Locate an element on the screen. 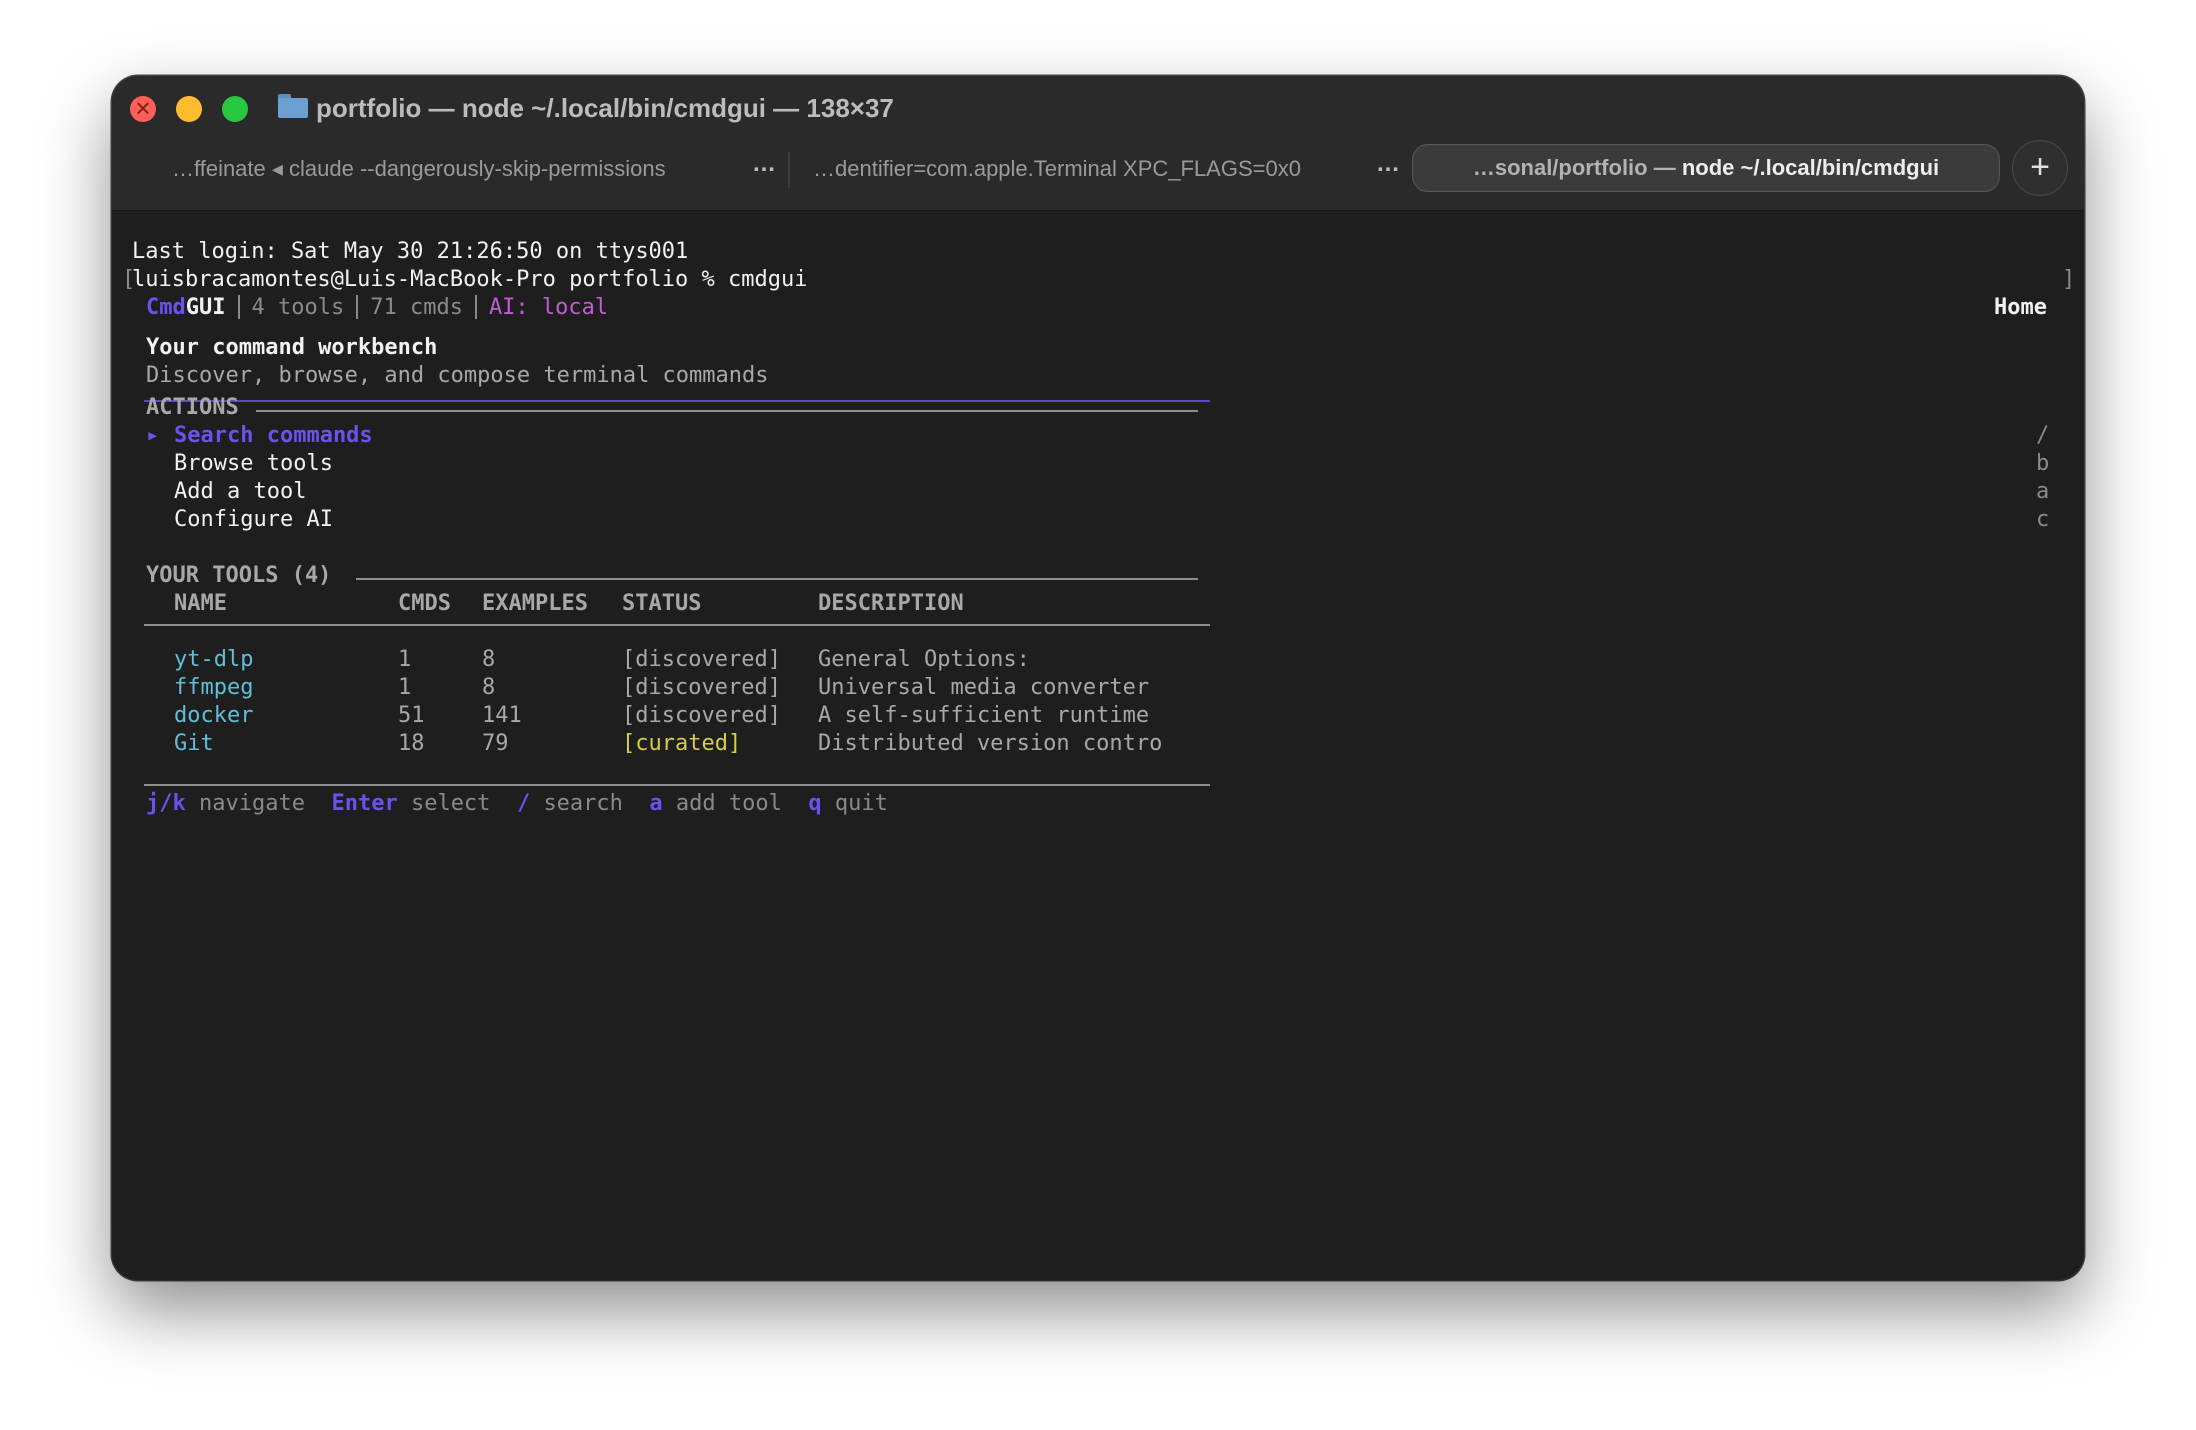 The height and width of the screenshot is (1430, 2196). action-configure-ai: Configure AI is located at coordinates (253, 520).